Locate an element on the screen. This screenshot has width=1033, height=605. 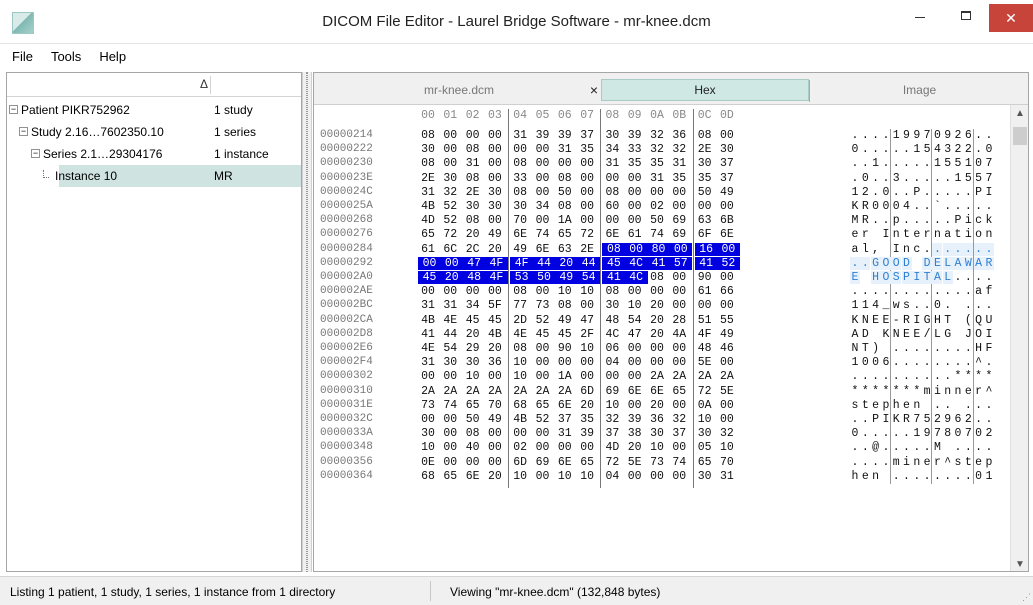
hex-byte: 28 is located at coordinates (679, 320).